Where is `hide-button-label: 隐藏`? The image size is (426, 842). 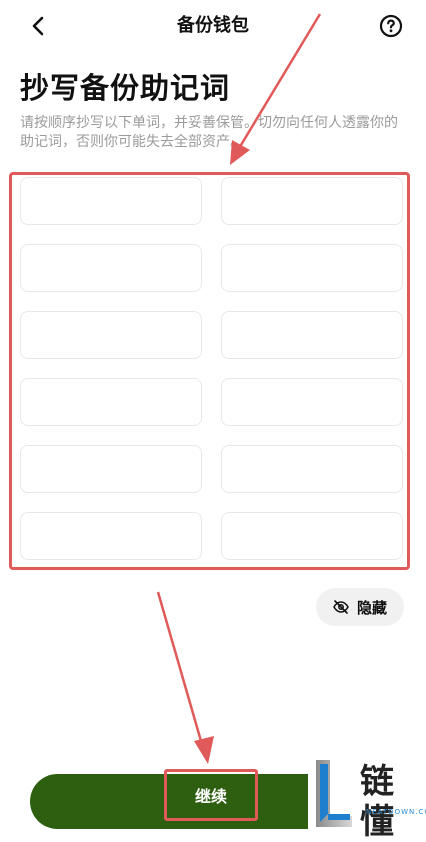
hide-button-label: 隐藏 is located at coordinates (371, 607).